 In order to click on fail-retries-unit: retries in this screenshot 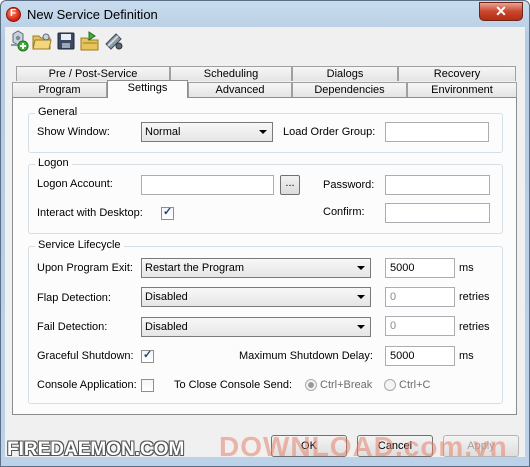, I will do `click(474, 327)`.